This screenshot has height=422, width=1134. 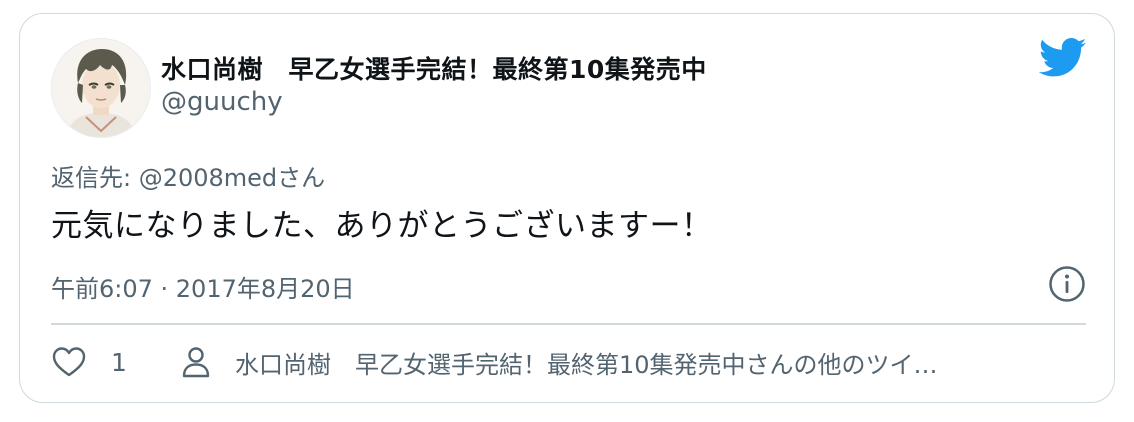 I want to click on avatar, so click(x=101, y=88).